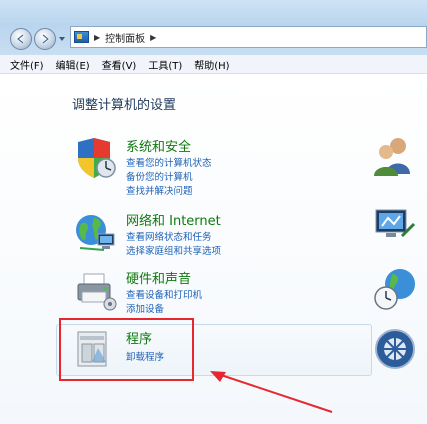 Image resolution: width=427 pixels, height=424 pixels. What do you see at coordinates (248, 37) in the screenshot?
I see `address-bar: ▶ 控制面板 ▶` at bounding box center [248, 37].